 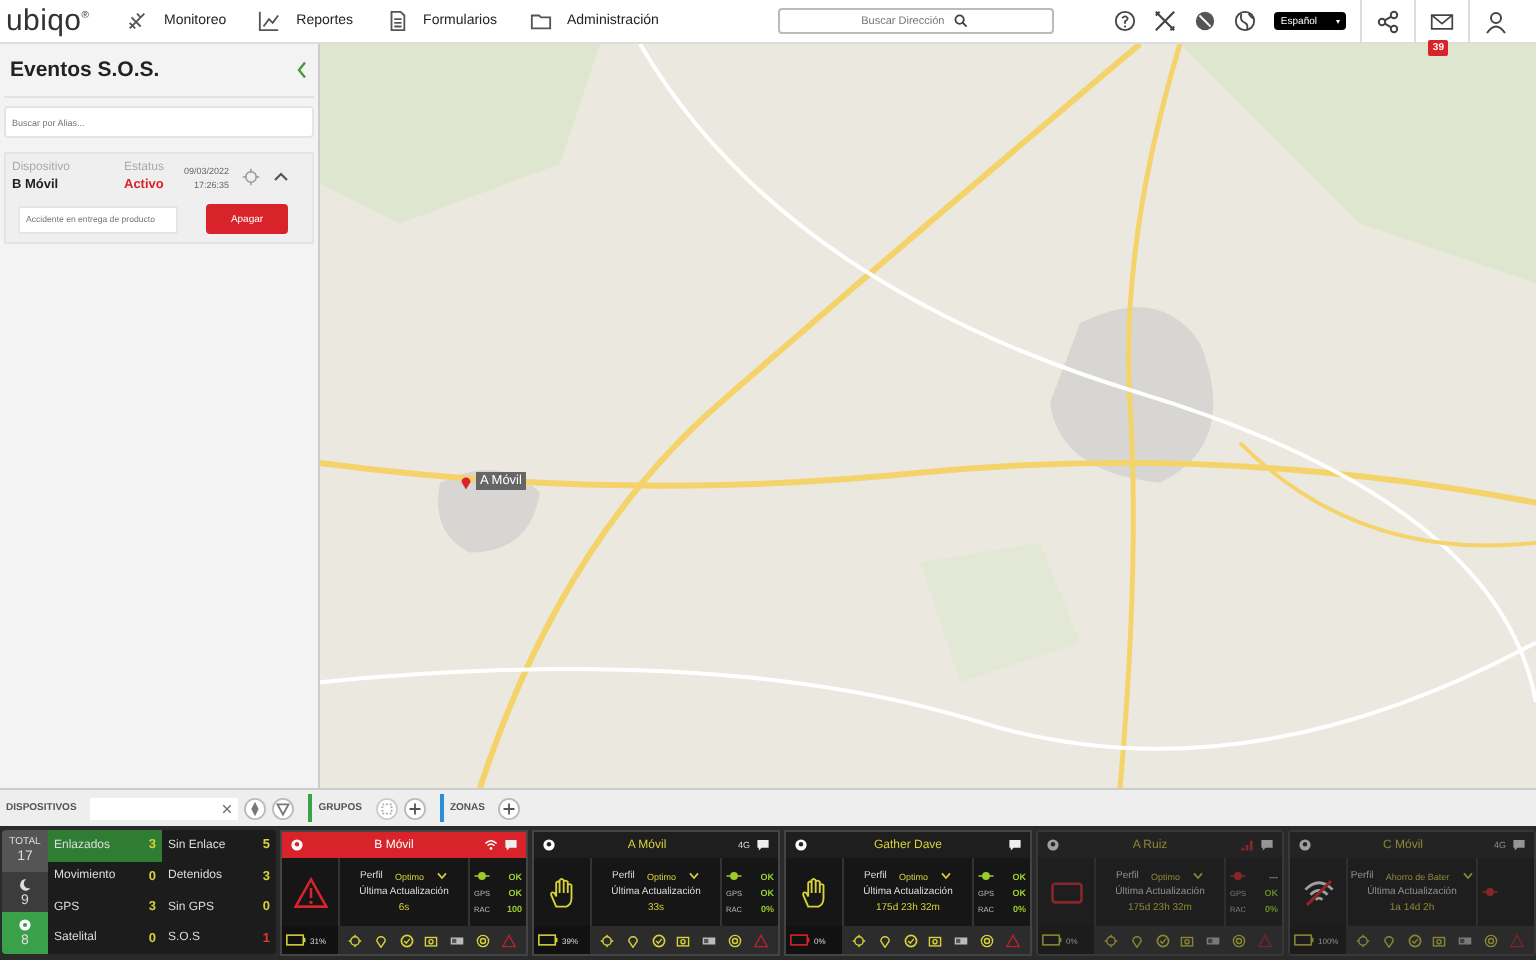 I want to click on panel-title: Eventos S.O.S., so click(x=85, y=70).